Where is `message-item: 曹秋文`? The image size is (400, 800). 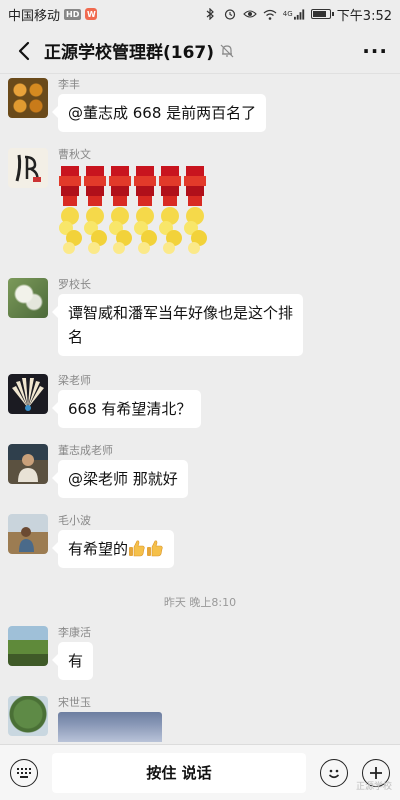
message-item: 曹秋文 is located at coordinates (108, 202).